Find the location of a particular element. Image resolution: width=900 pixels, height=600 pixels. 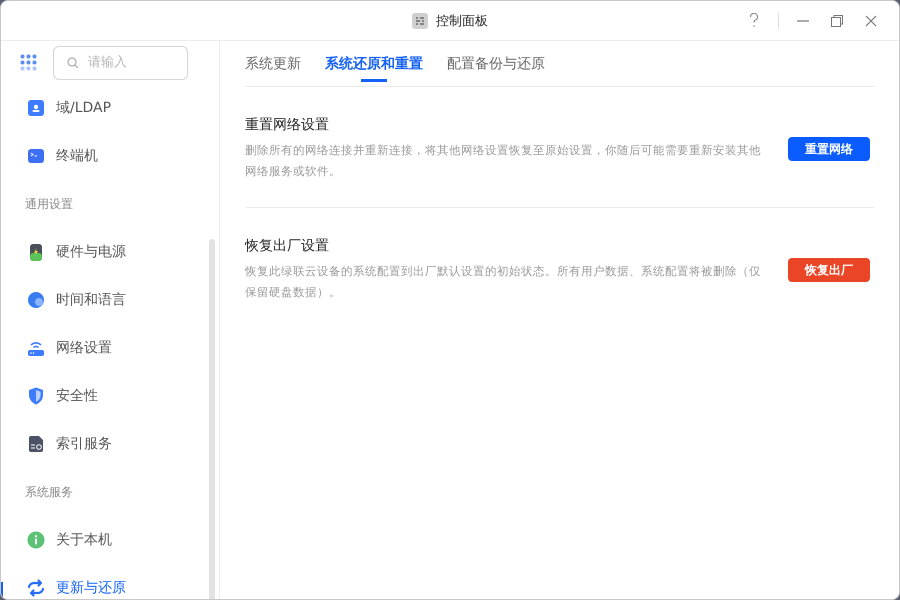

section-header: 系统服务 is located at coordinates (49, 492).